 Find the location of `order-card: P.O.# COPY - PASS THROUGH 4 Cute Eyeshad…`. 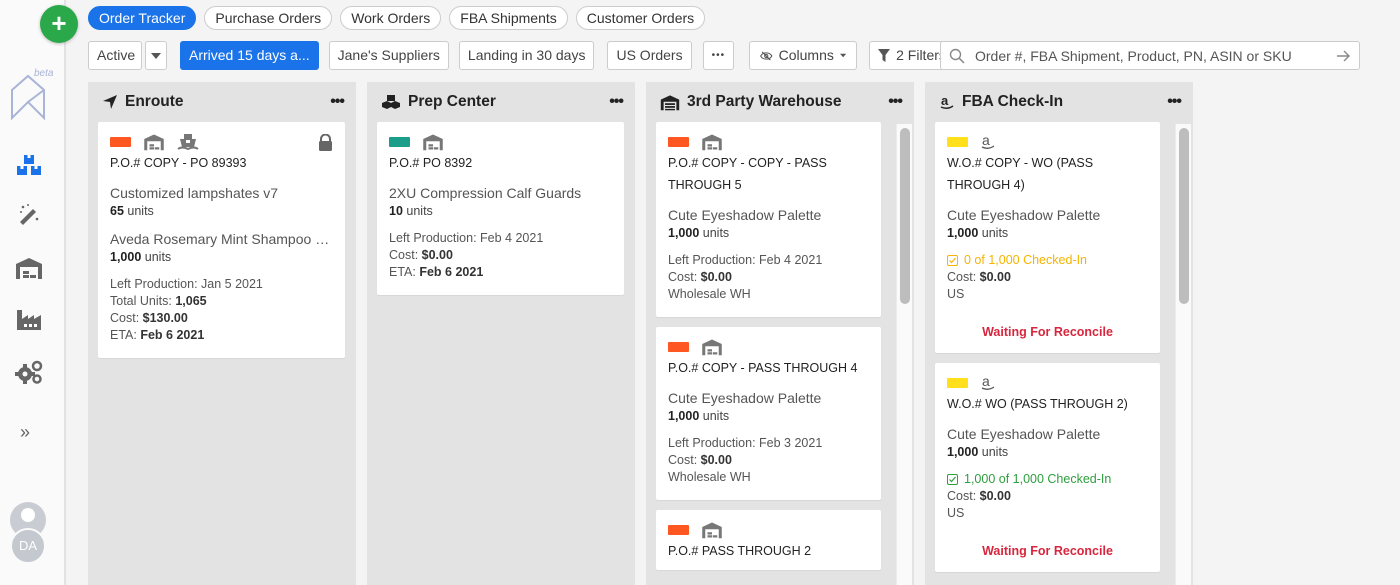

order-card: P.O.# COPY - PASS THROUGH 4 Cute Eyeshad… is located at coordinates (768, 413).